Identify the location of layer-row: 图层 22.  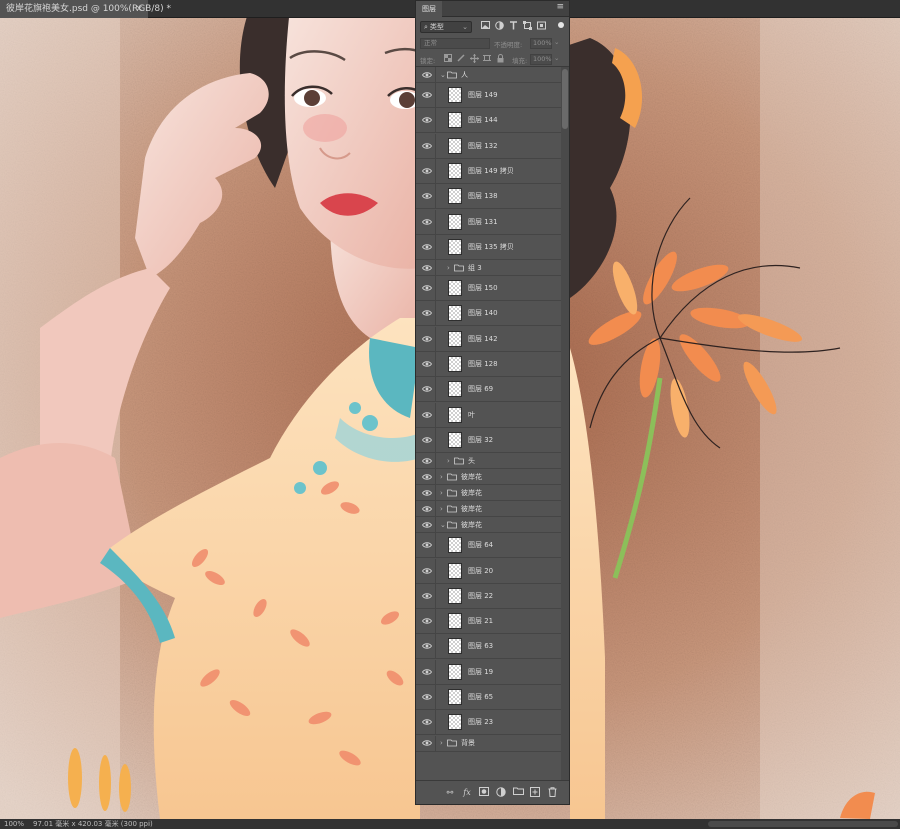
(489, 596).